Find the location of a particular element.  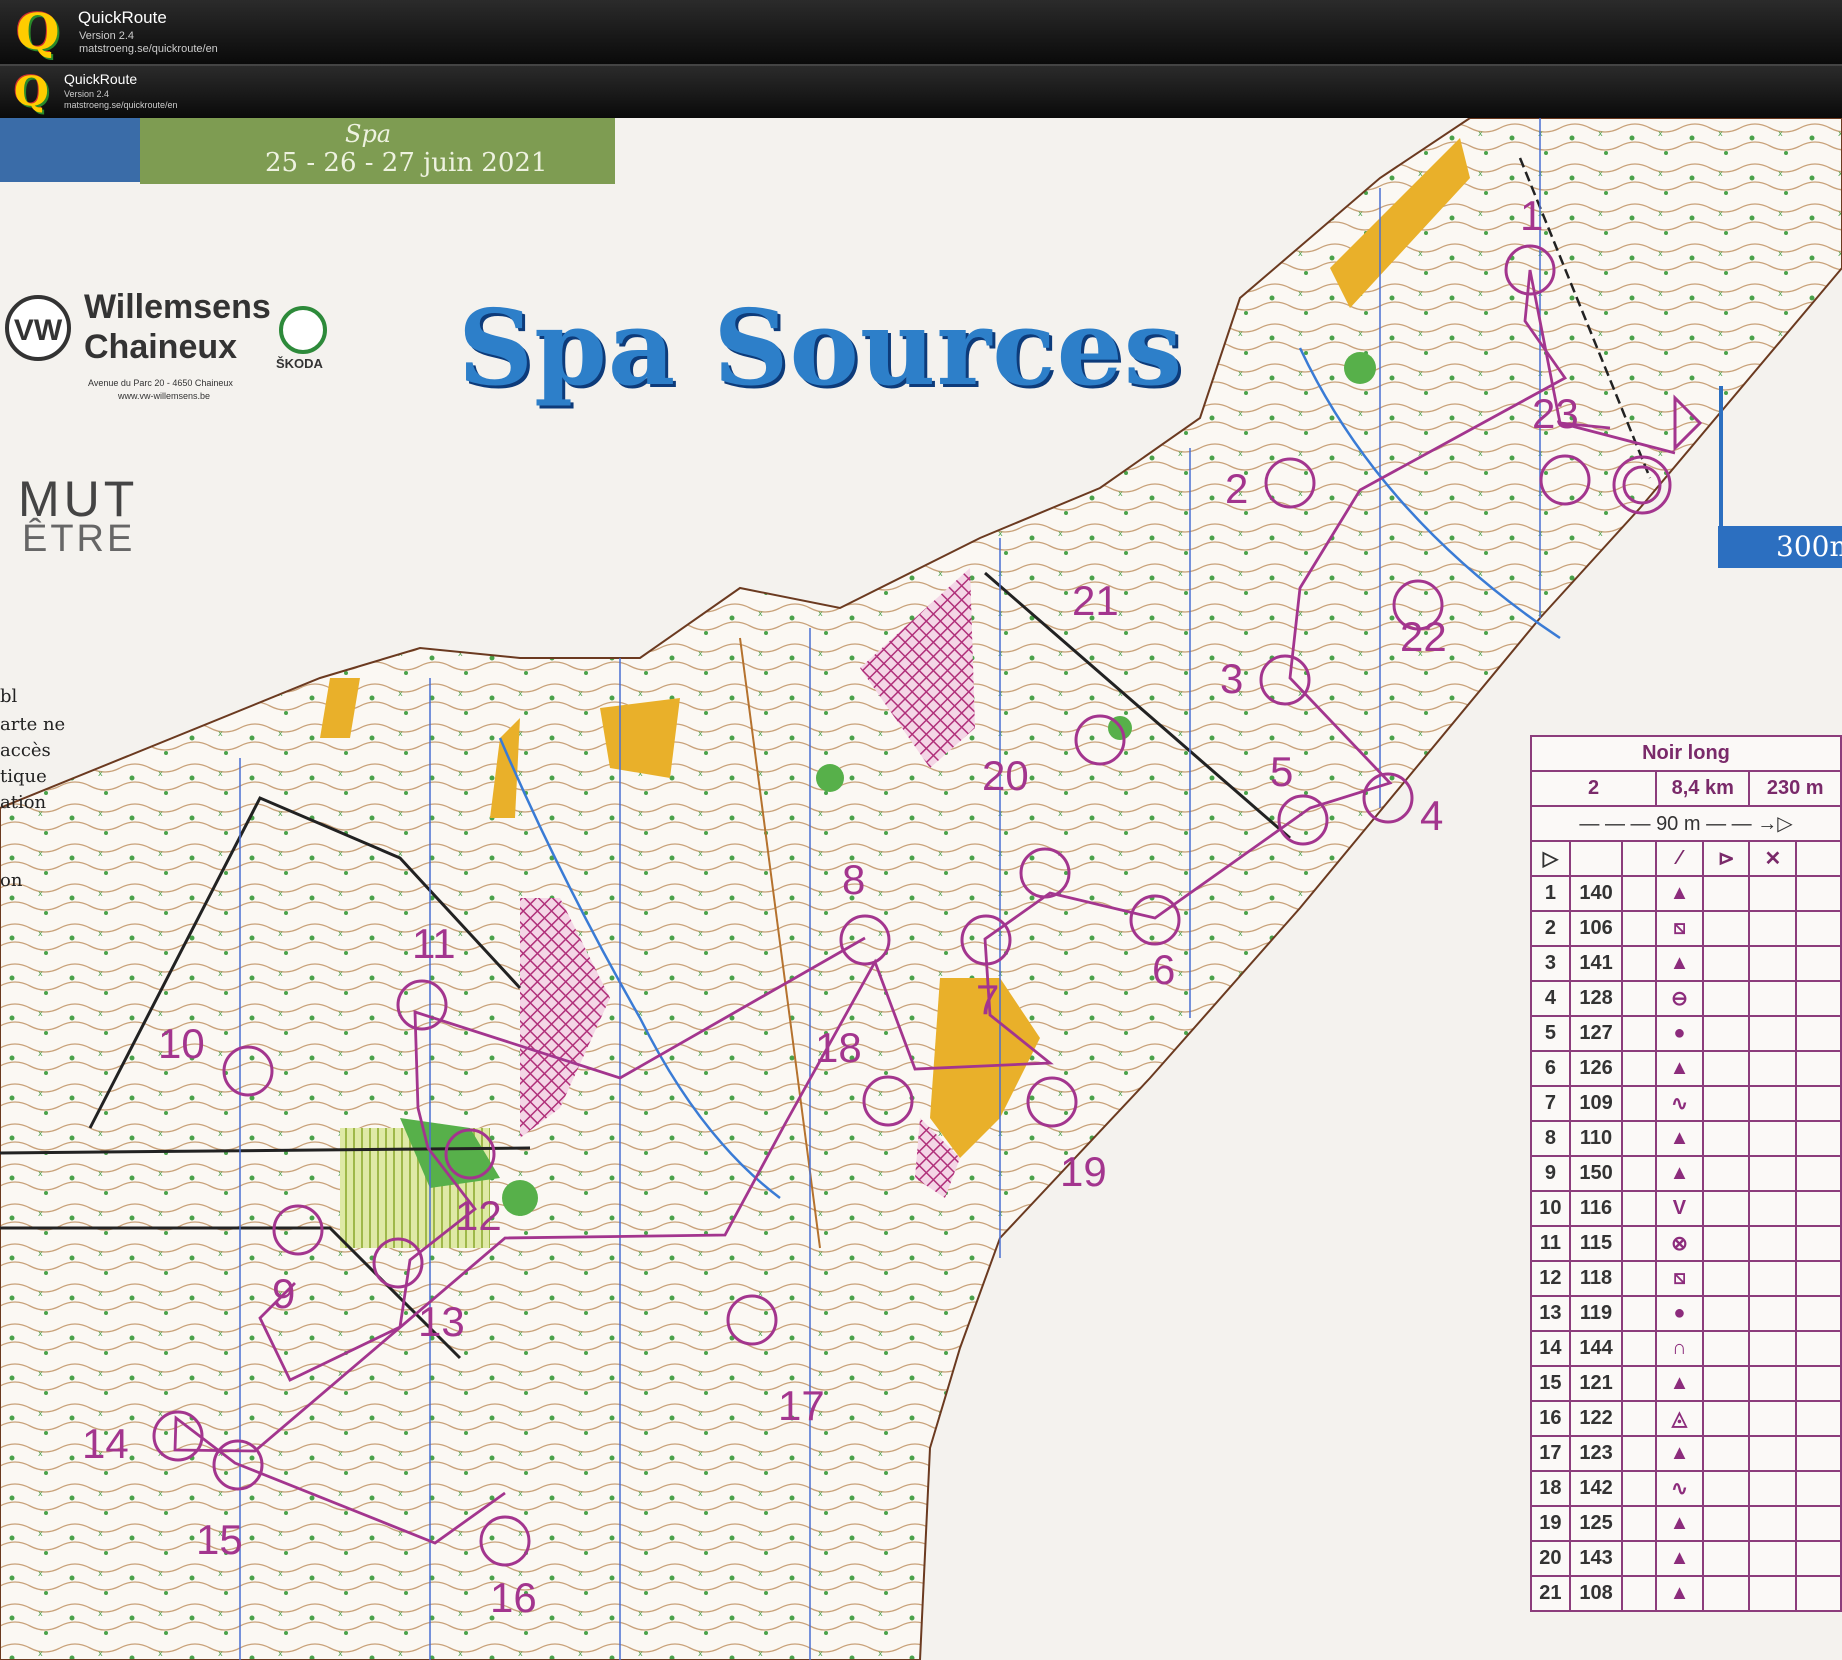

description-row: 19 125 ▲ is located at coordinates (1686, 1523).